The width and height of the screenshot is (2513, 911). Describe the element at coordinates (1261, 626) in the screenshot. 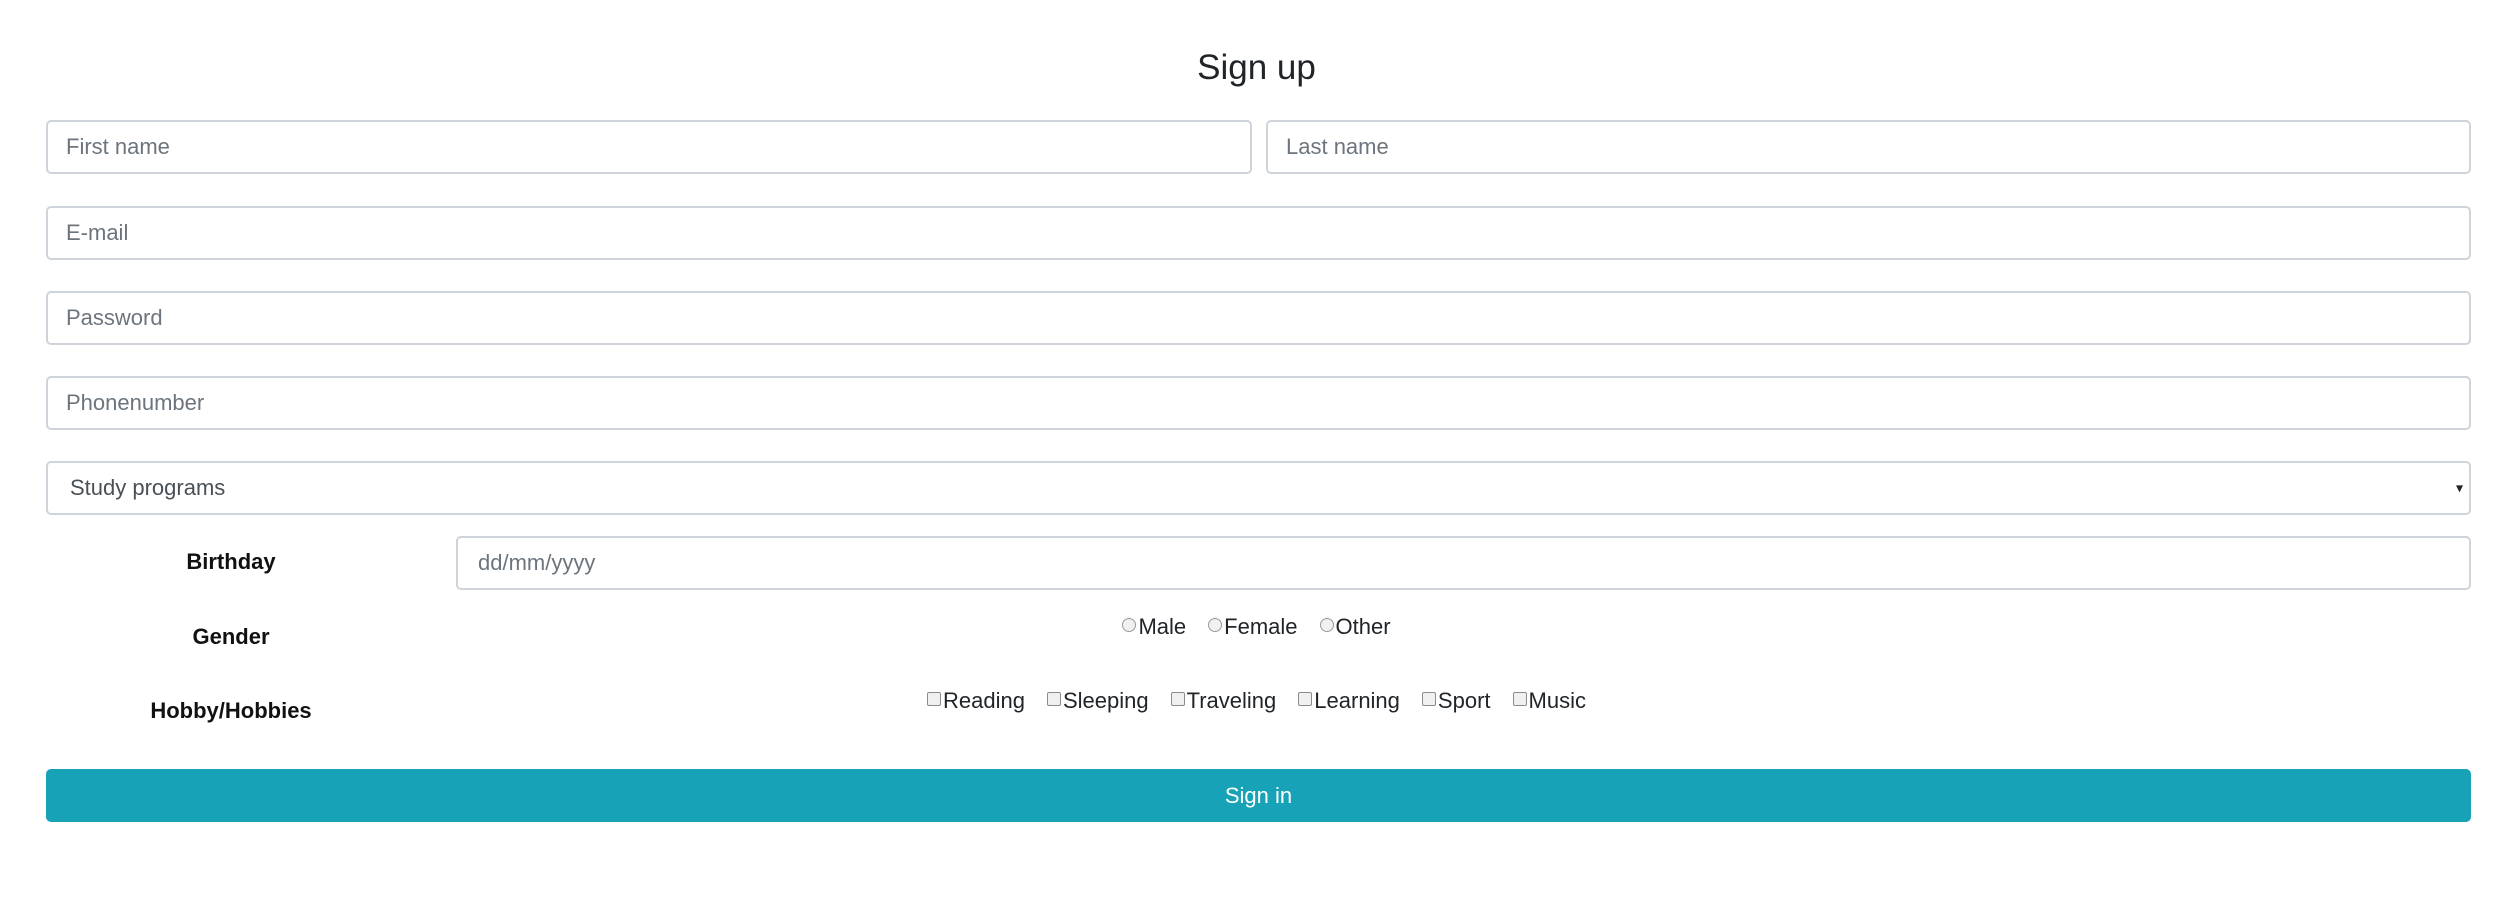

I see `gender-option-label: Female` at that location.